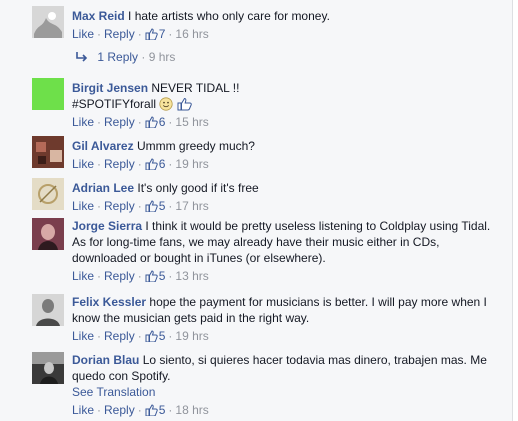 Image resolution: width=518 pixels, height=421 pixels. I want to click on comment-actions: Like · Reply · 6 · 19 hrs, so click(286, 164).